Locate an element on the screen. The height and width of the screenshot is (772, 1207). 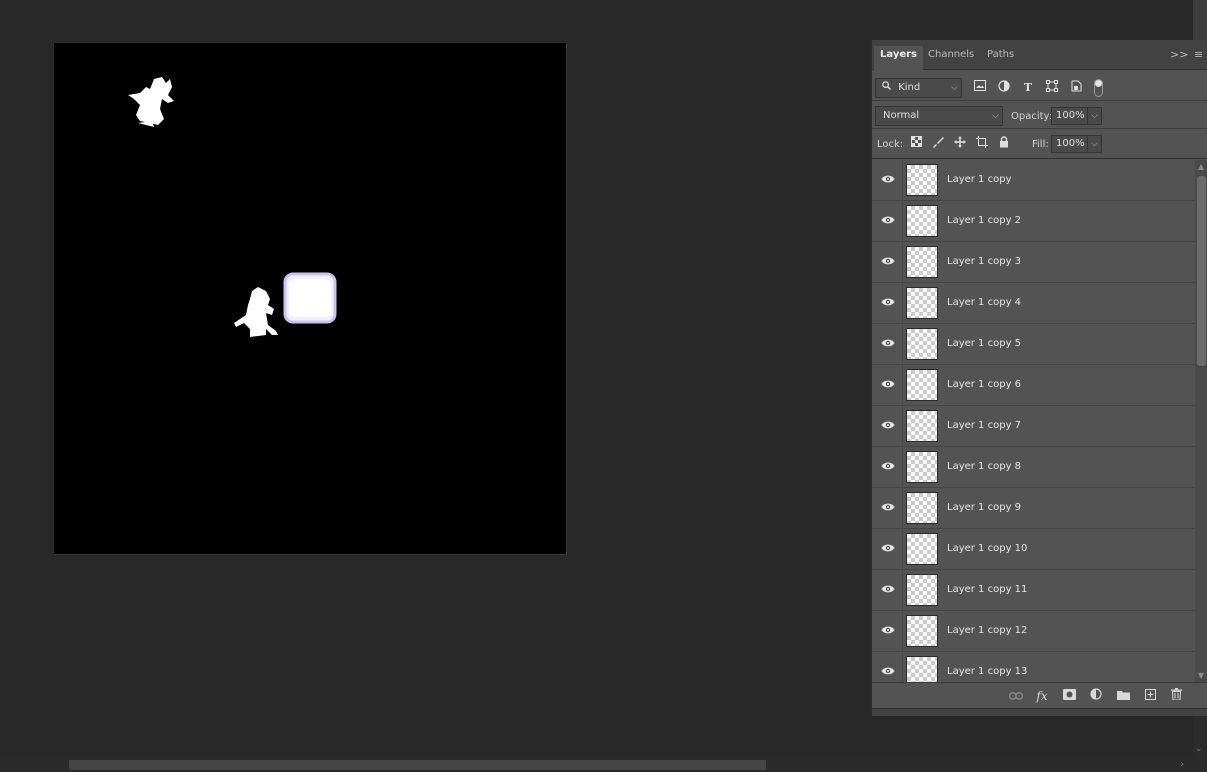
layer-row: Layer 1 copy 9 is located at coordinates (1033, 508).